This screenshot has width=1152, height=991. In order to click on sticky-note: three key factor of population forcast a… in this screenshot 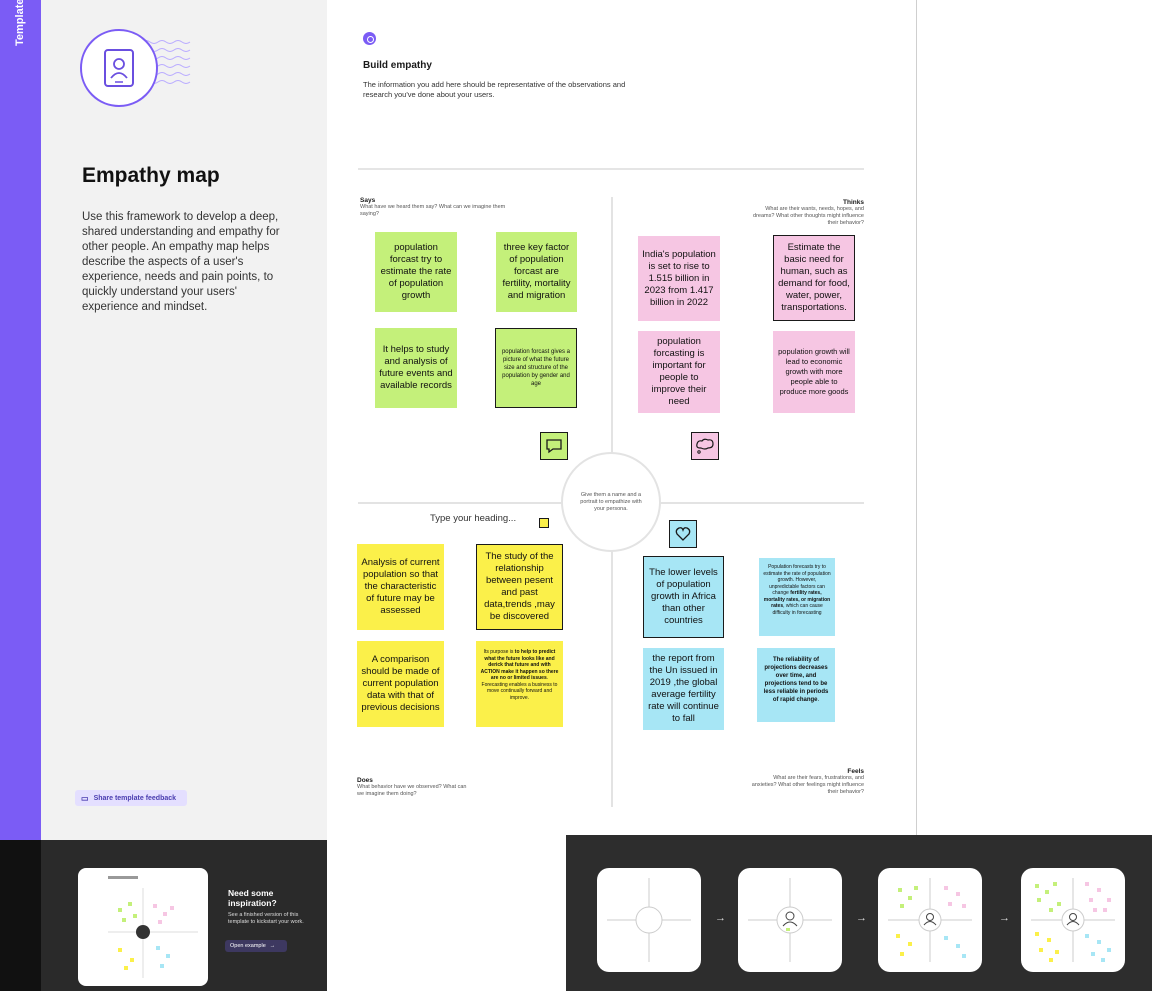, I will do `click(536, 272)`.